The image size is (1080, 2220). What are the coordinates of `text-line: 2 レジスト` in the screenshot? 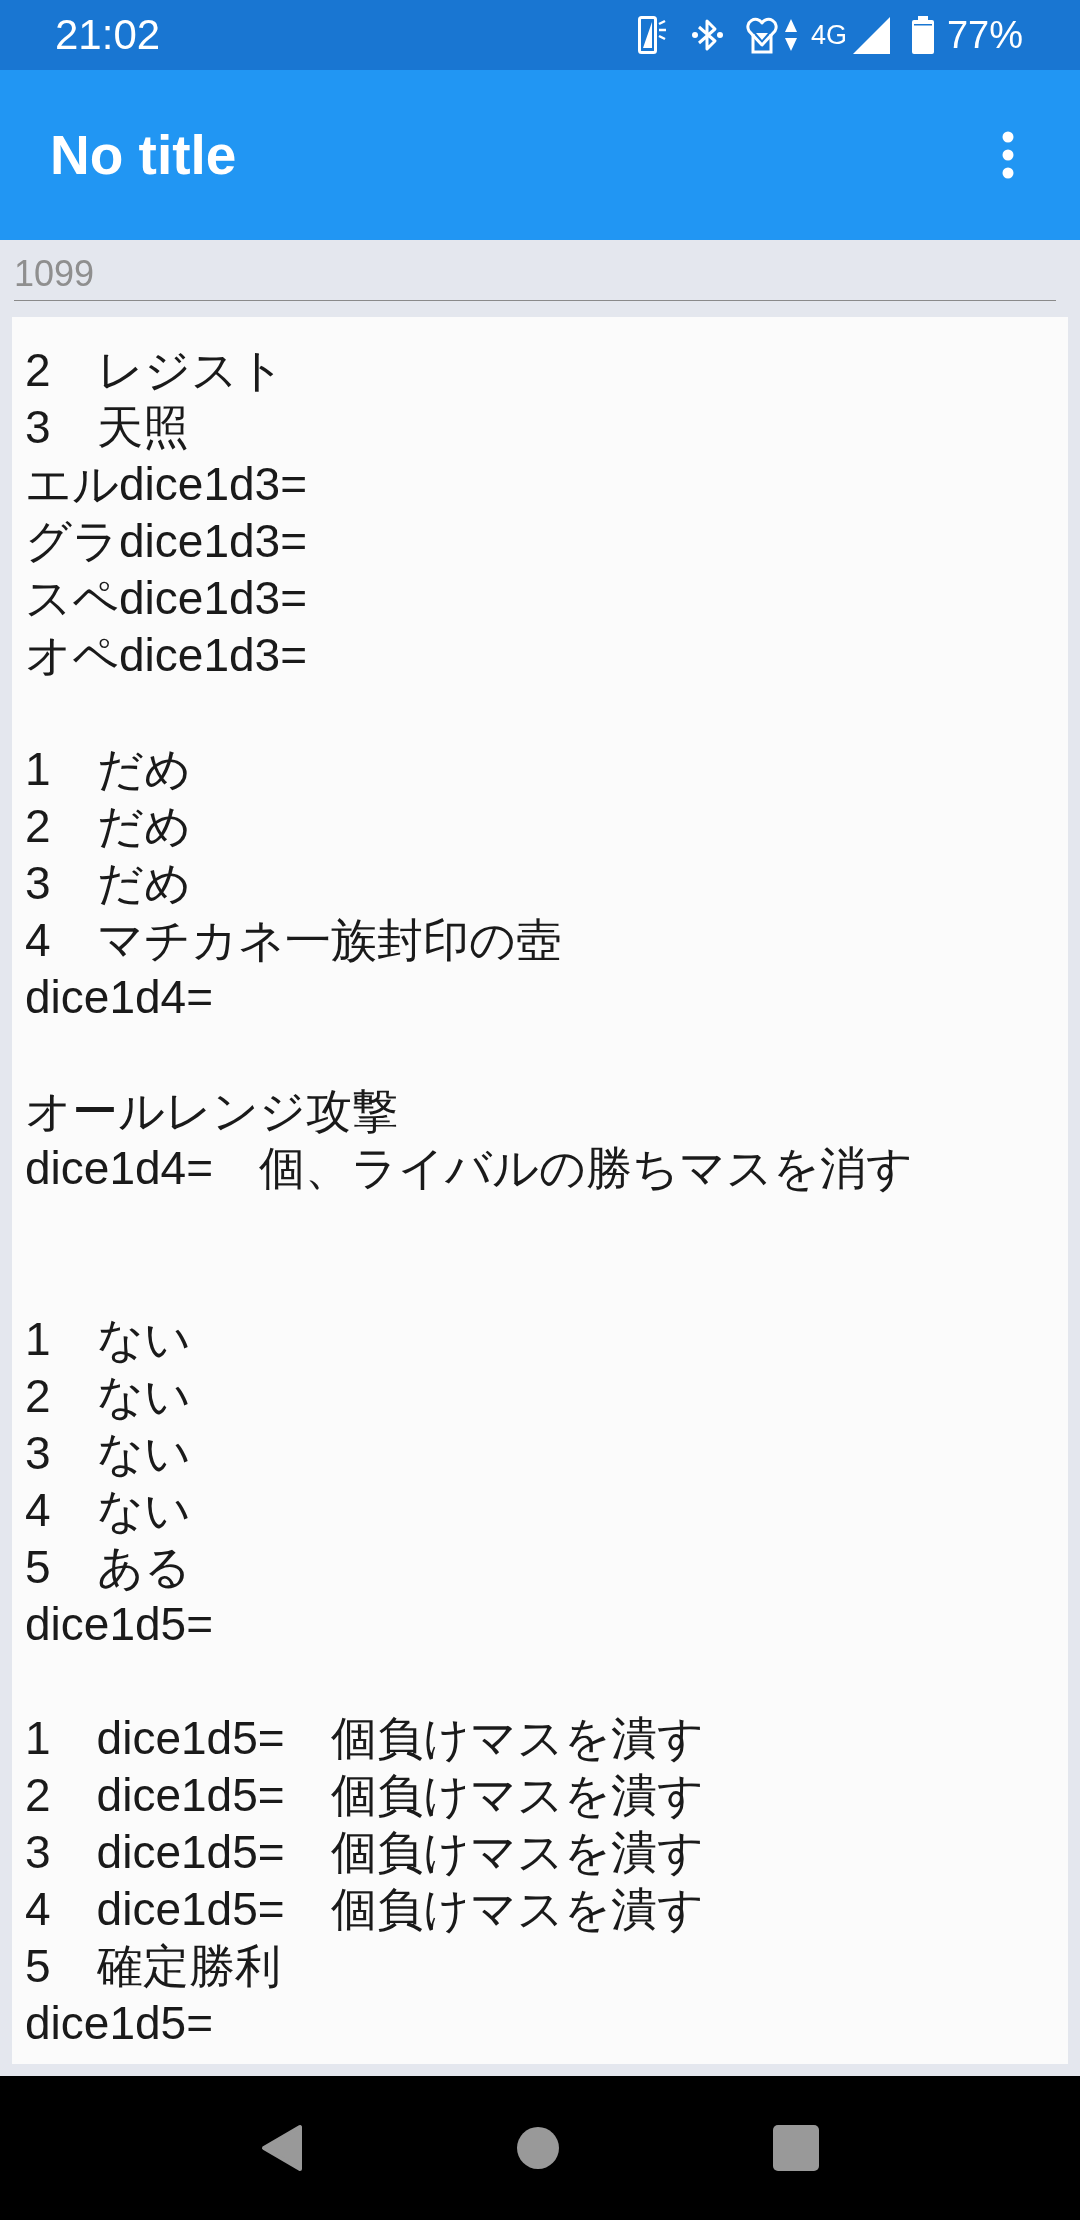 It's located at (155, 370).